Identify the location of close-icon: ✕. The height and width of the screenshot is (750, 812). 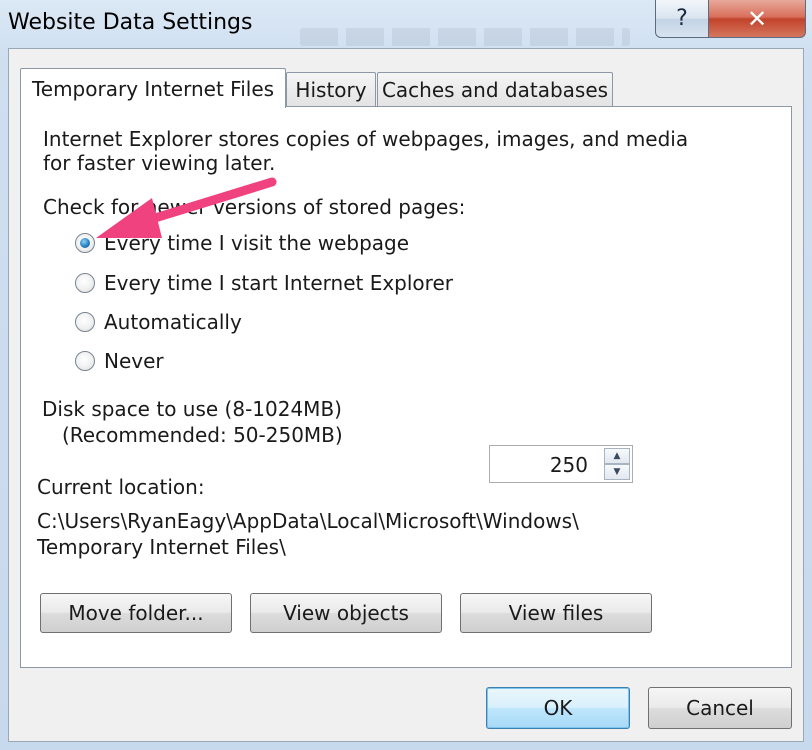
(757, 18).